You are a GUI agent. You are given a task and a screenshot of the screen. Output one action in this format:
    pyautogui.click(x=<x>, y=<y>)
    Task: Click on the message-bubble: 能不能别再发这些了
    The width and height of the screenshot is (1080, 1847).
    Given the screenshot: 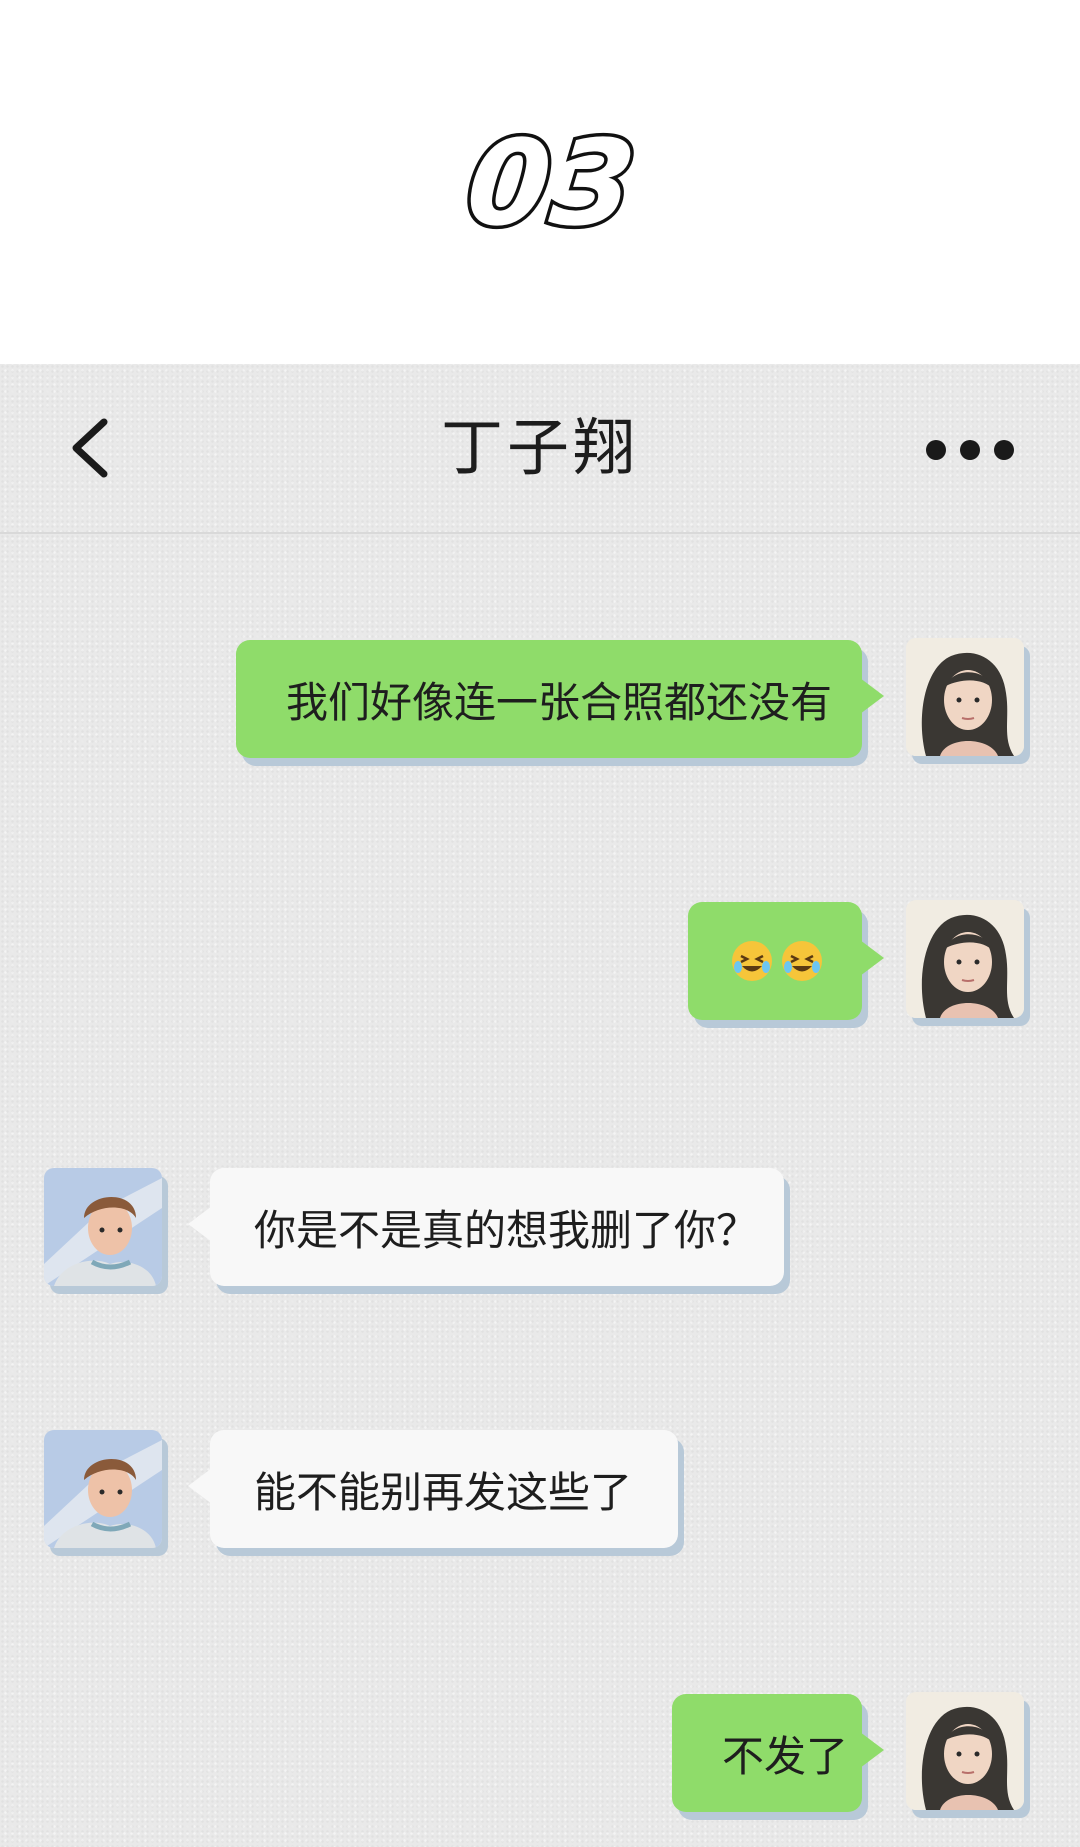 What is the action you would take?
    pyautogui.click(x=433, y=1489)
    